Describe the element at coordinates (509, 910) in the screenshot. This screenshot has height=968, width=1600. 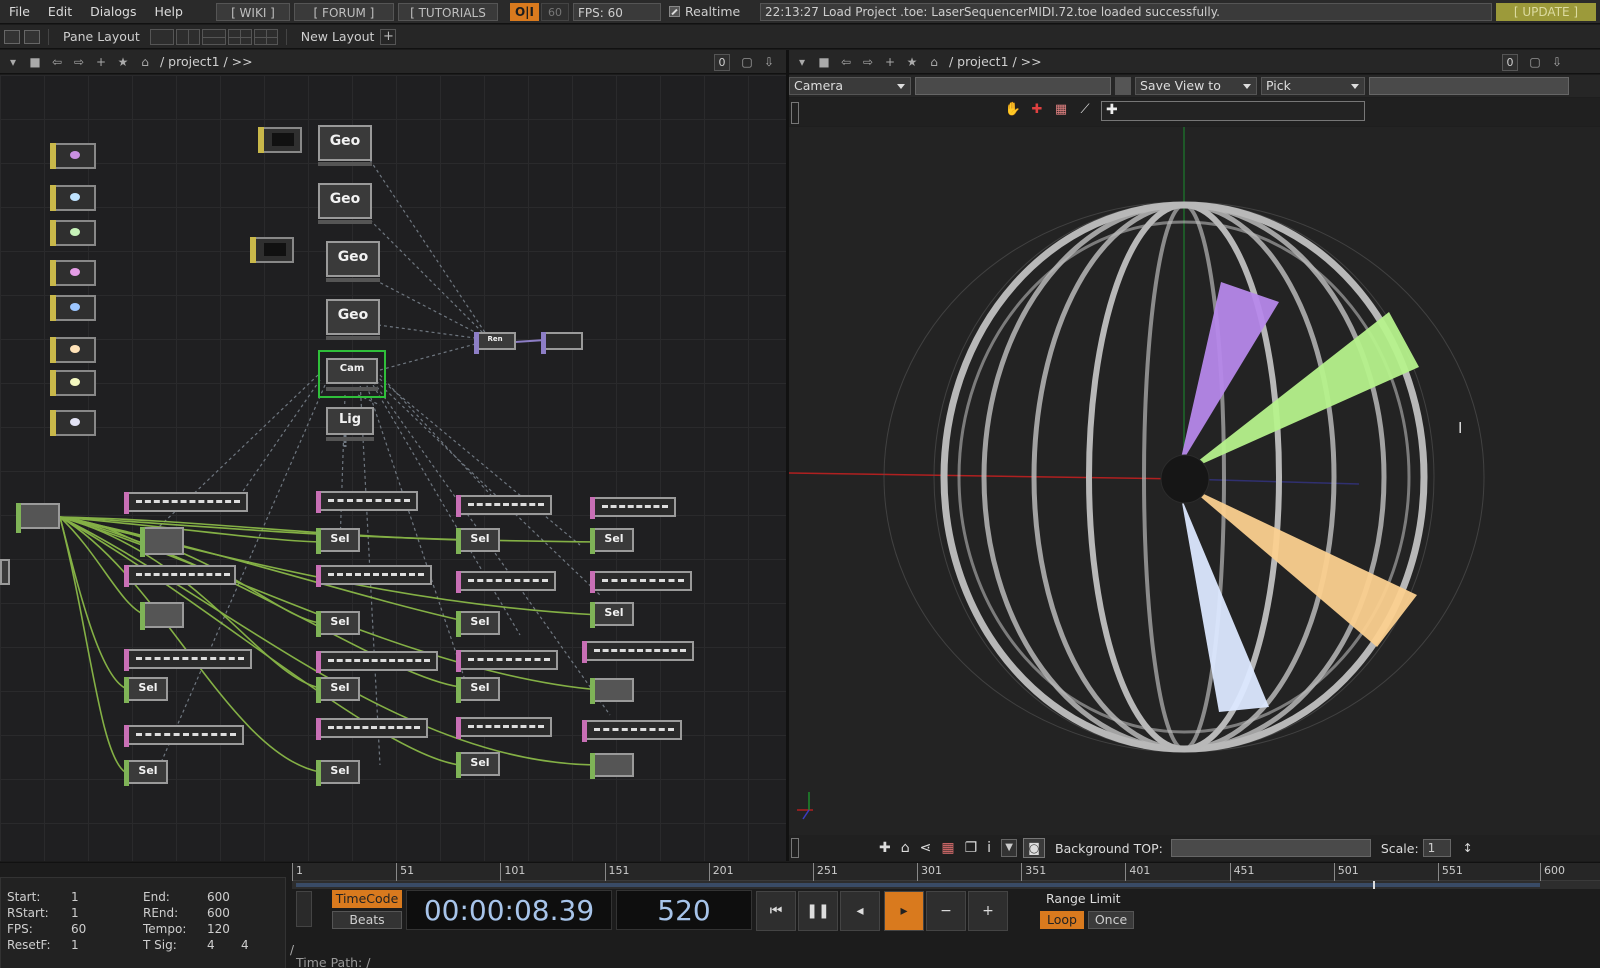
I see `time-display: 00:00:08.39` at that location.